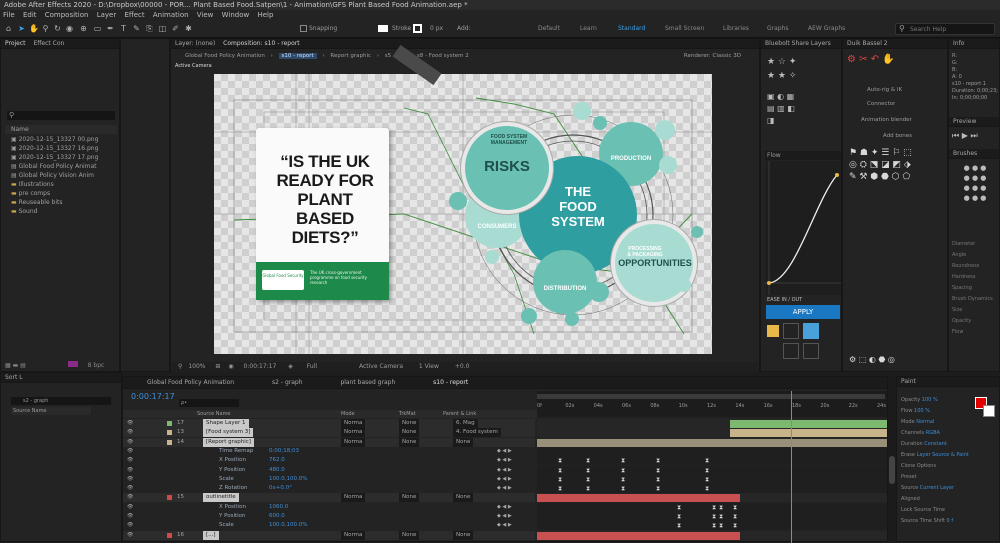 This screenshot has height=543, width=1000. What do you see at coordinates (284, 451) in the screenshot?
I see `property-value: 0;00;18;03` at bounding box center [284, 451].